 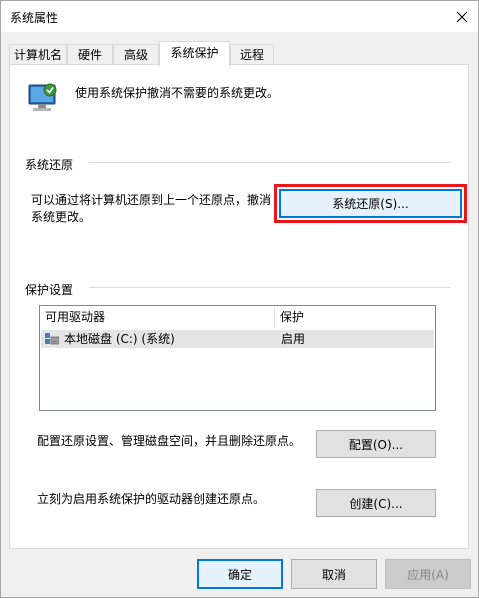 What do you see at coordinates (177, 93) in the screenshot?
I see `header-description: 使用系统保护撤消不需要的系统更改。` at bounding box center [177, 93].